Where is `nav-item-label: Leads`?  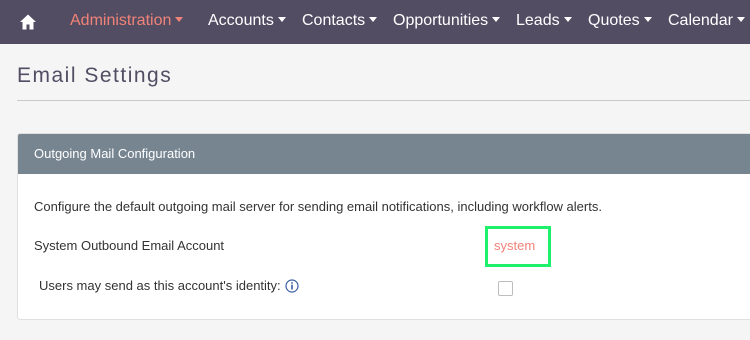 nav-item-label: Leads is located at coordinates (538, 20).